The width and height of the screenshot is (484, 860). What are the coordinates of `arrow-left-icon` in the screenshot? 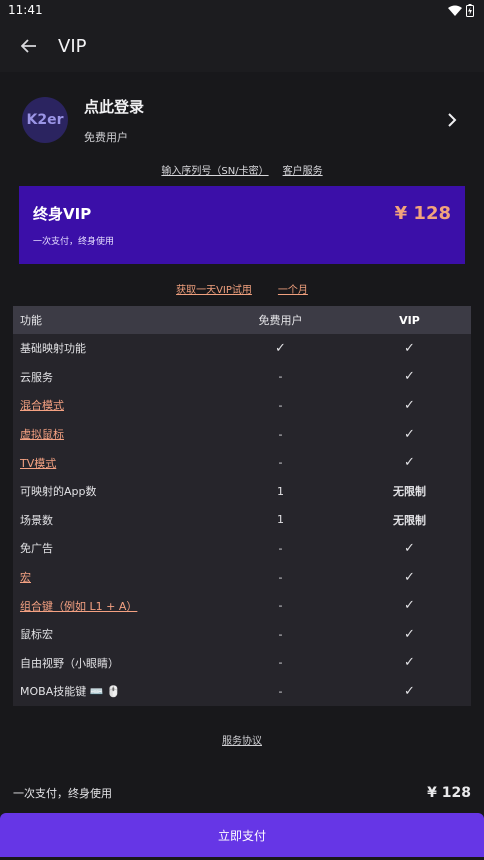 It's located at (28, 46).